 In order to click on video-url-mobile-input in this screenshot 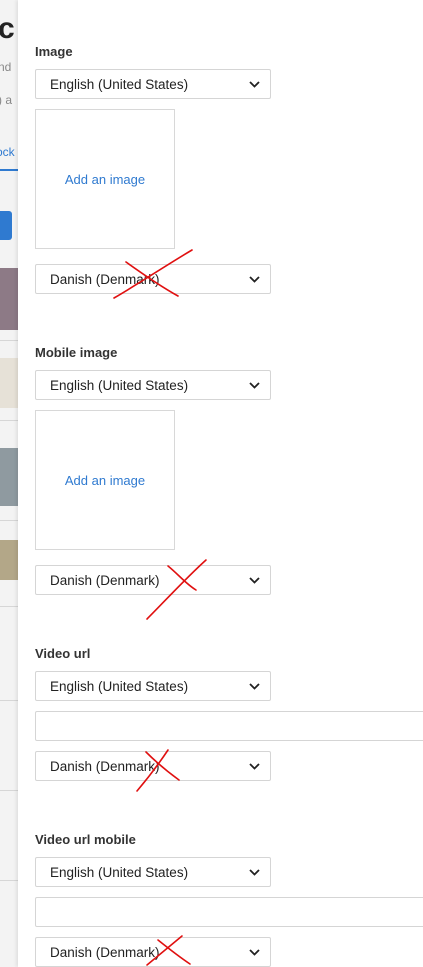, I will do `click(229, 912)`.